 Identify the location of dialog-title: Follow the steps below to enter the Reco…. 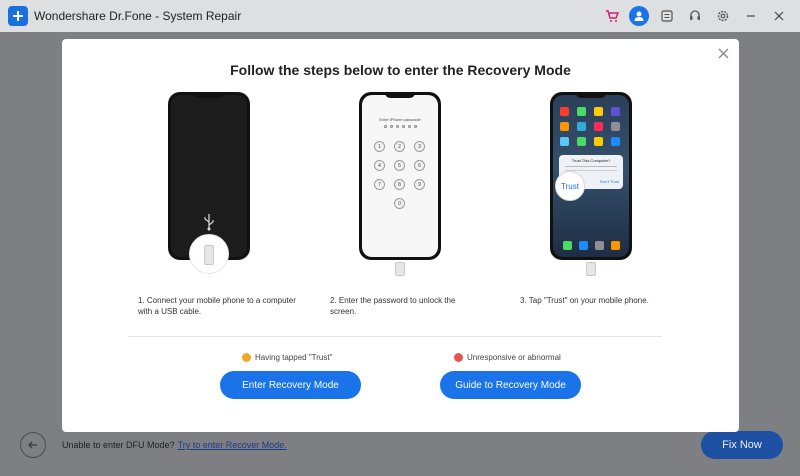
(400, 70).